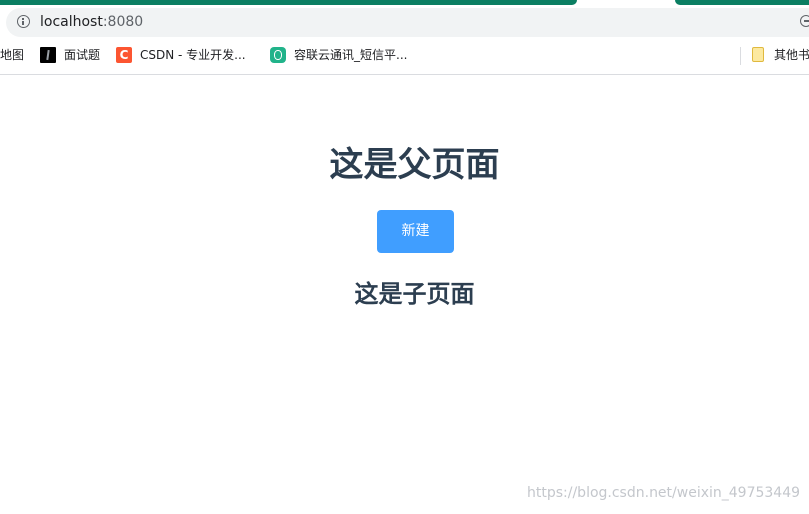  What do you see at coordinates (407, 22) in the screenshot?
I see `address-bar: localhost:8080` at bounding box center [407, 22].